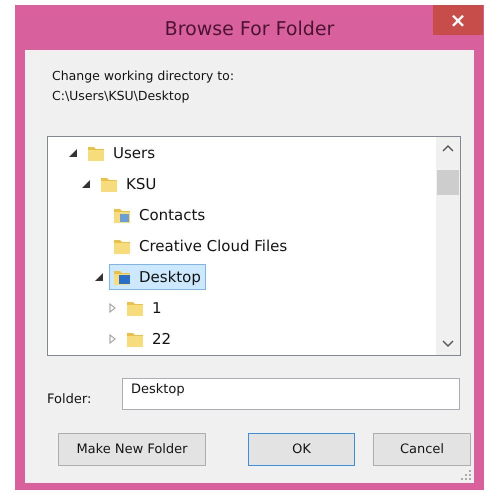  Describe the element at coordinates (422, 449) in the screenshot. I see `dialog-button: Cancel` at that location.